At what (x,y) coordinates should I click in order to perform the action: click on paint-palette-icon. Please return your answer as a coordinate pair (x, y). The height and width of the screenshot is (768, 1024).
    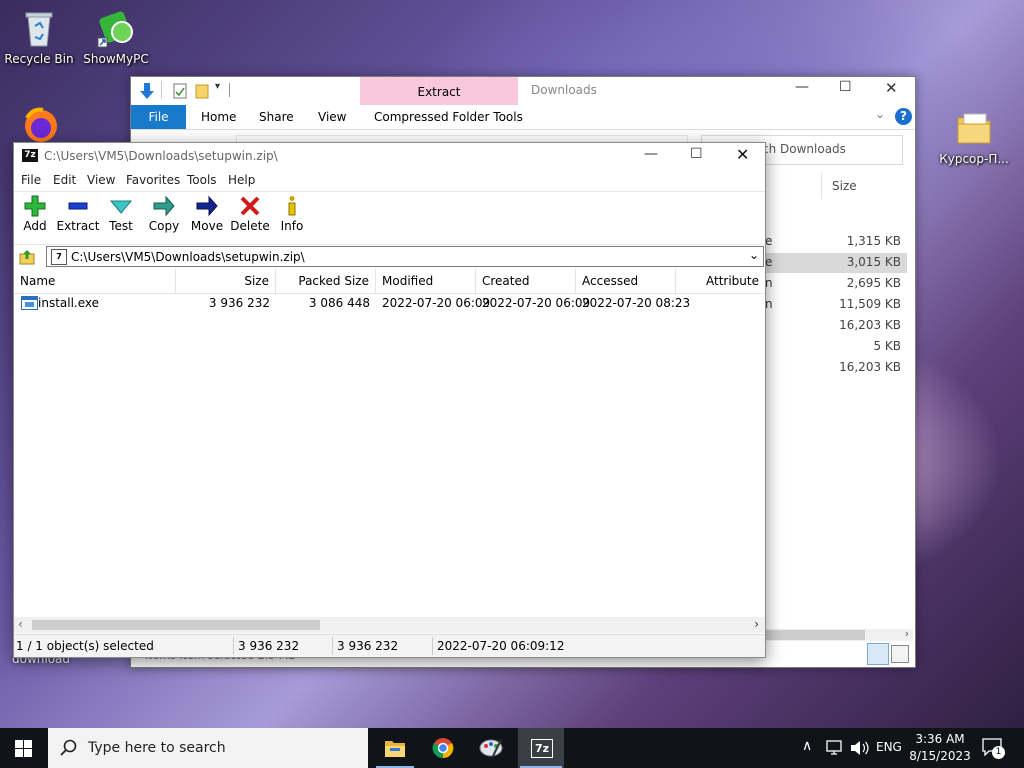
    Looking at the image, I should click on (491, 748).